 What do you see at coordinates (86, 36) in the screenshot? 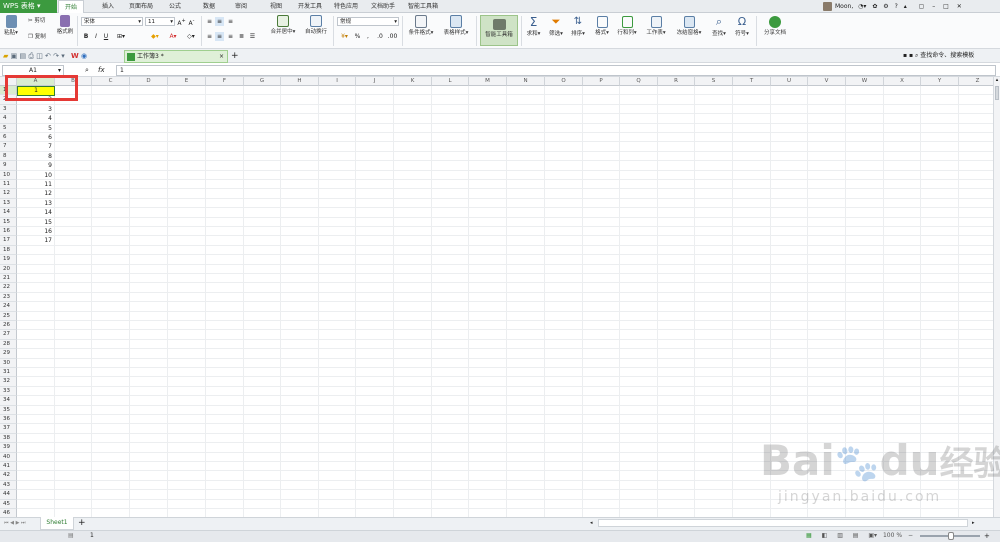
I see `bold-icon: B` at bounding box center [86, 36].